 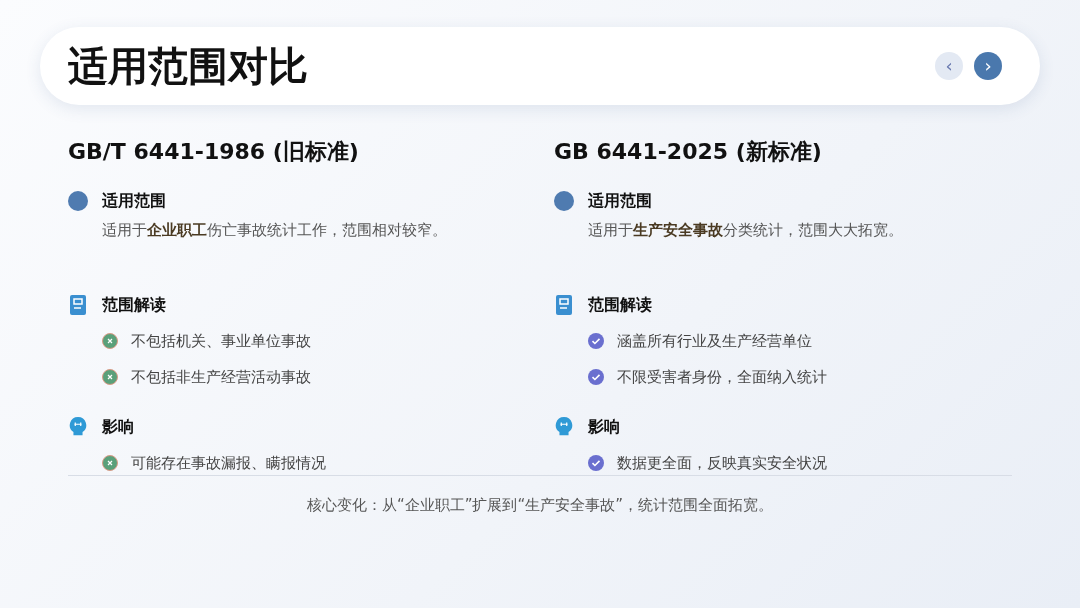 I want to click on slide-title: 适用范围对比, so click(x=188, y=66).